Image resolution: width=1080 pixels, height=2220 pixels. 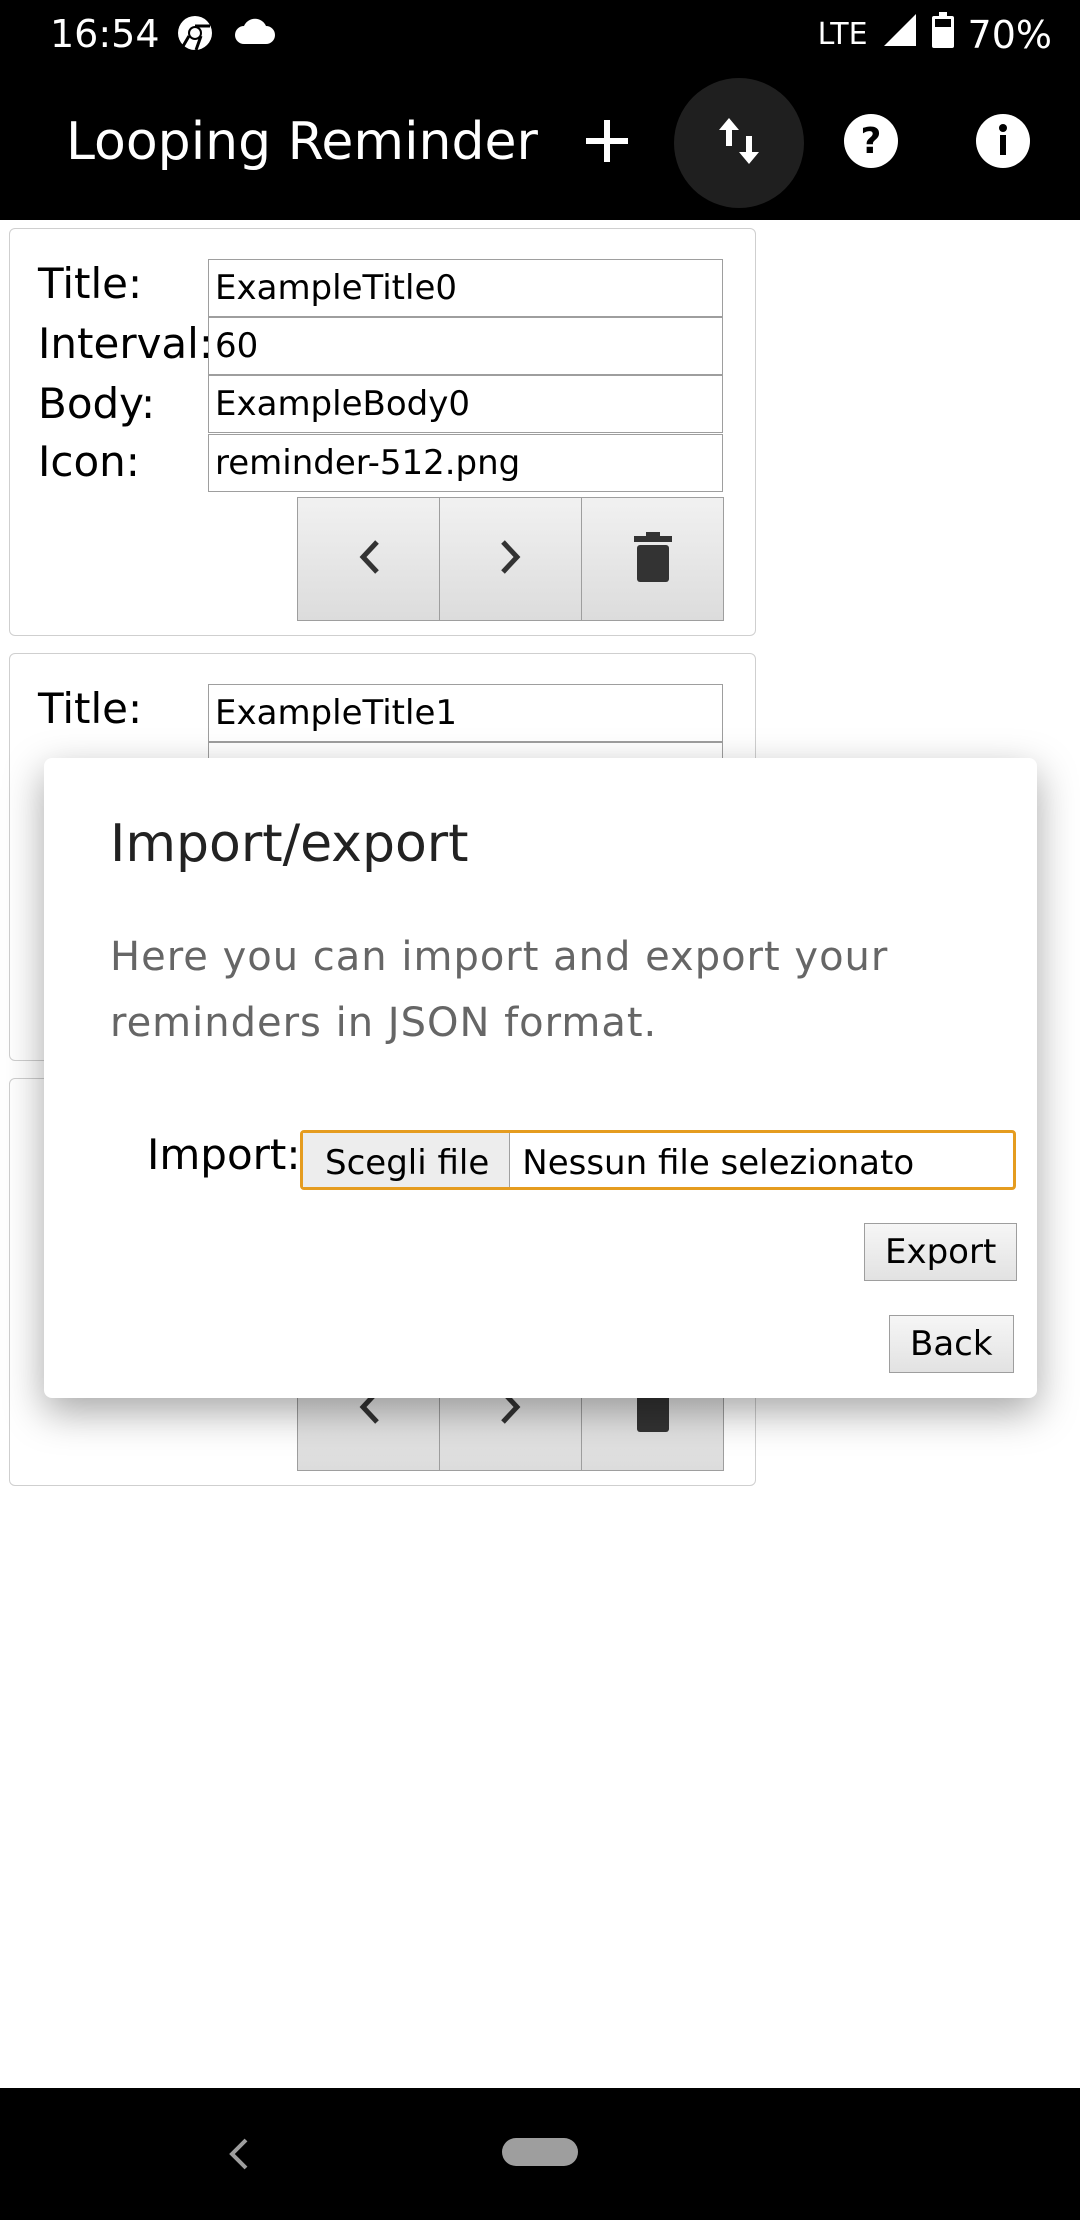 What do you see at coordinates (195, 35) in the screenshot?
I see `chrome-icon` at bounding box center [195, 35].